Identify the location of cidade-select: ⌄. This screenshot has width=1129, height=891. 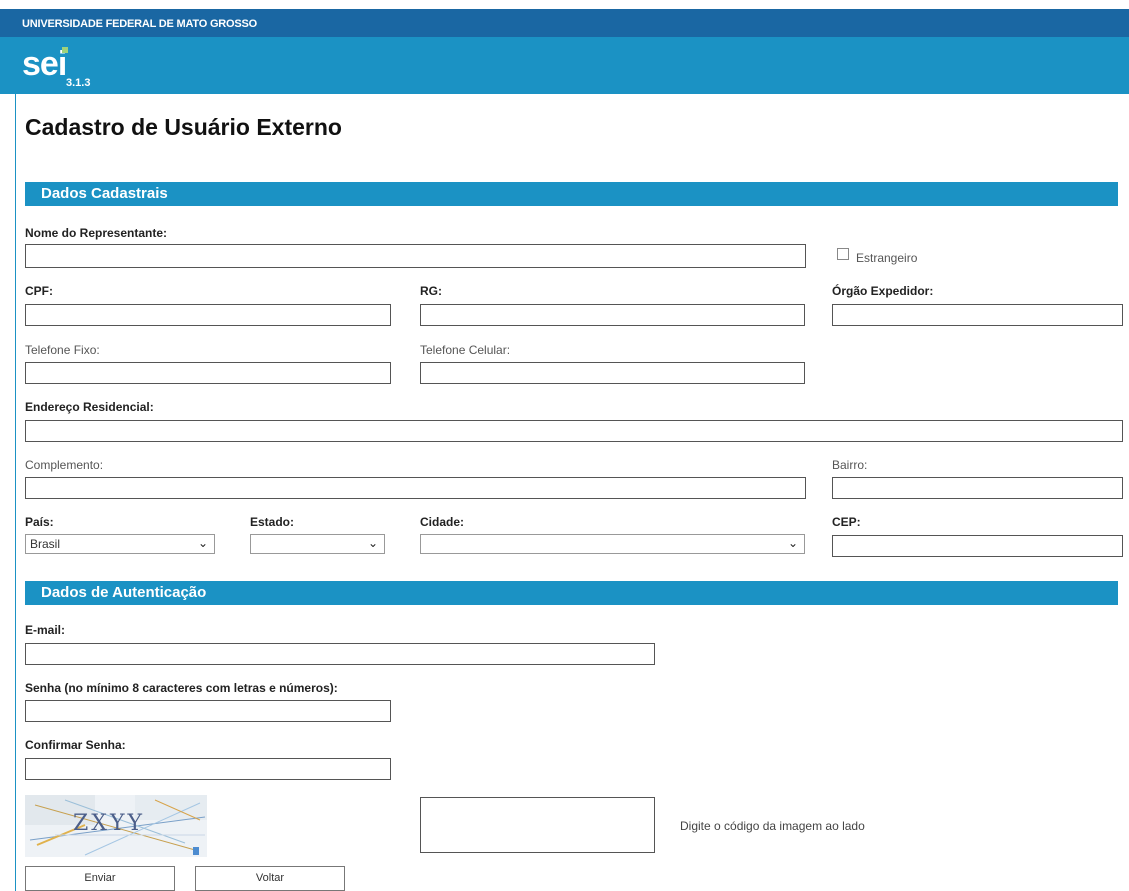
(612, 544).